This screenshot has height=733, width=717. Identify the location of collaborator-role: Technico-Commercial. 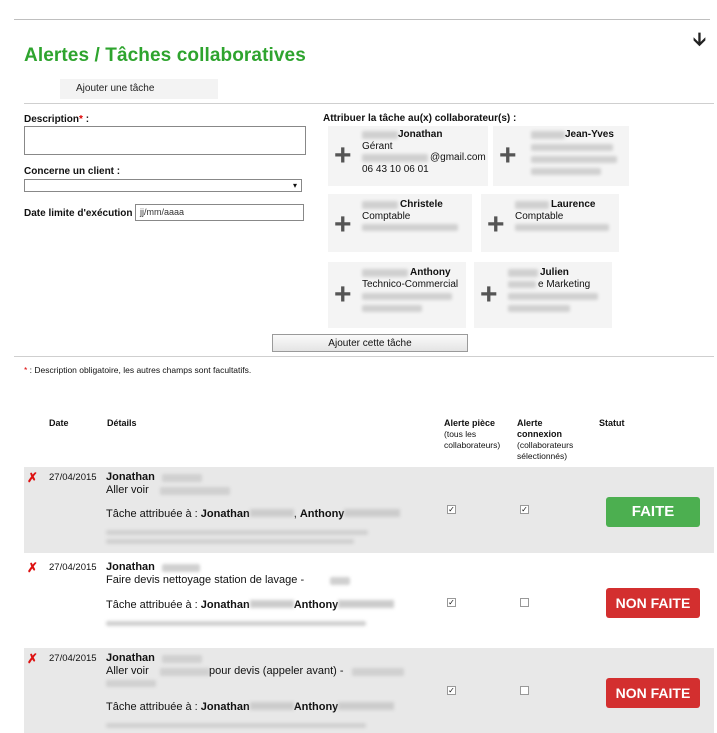
(410, 284).